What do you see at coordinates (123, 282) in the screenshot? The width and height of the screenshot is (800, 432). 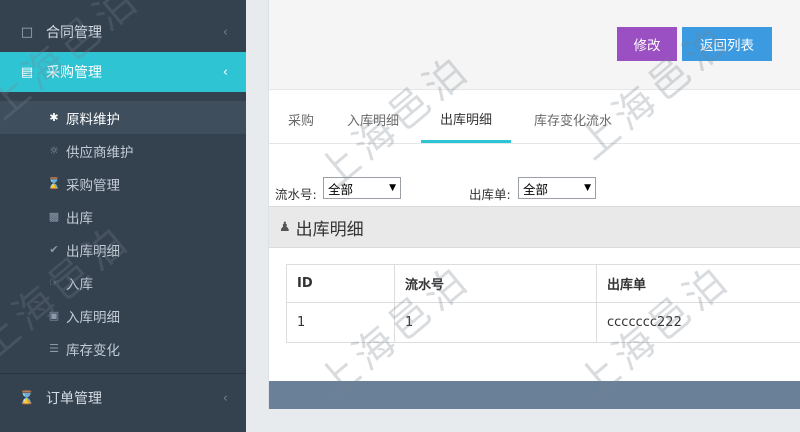 I see `sidebar-item-inbound: ☞ 入库` at bounding box center [123, 282].